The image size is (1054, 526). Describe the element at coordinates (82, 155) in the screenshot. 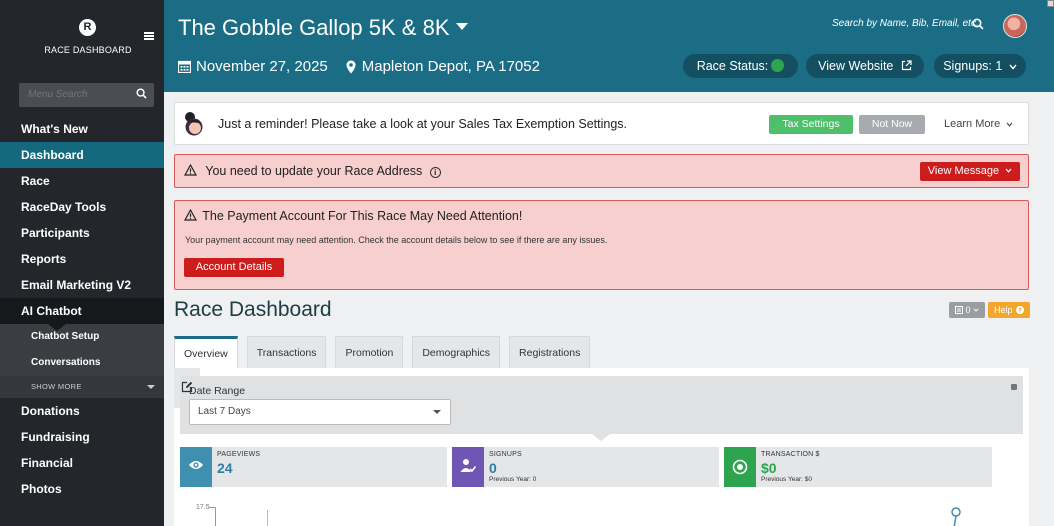

I see `sidebar-item-dashboard: Dashboard` at that location.